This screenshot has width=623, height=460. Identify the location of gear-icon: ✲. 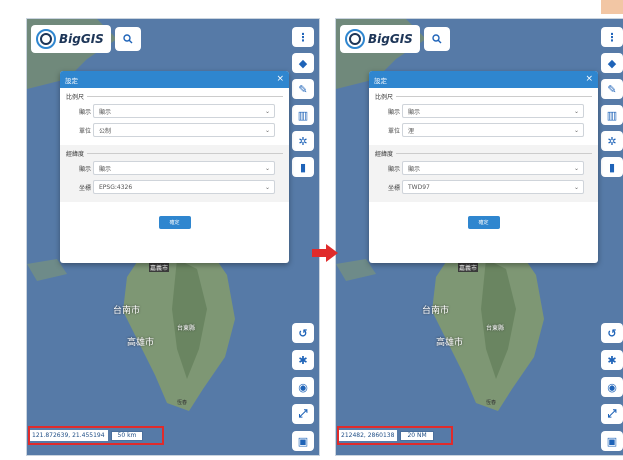
(612, 141).